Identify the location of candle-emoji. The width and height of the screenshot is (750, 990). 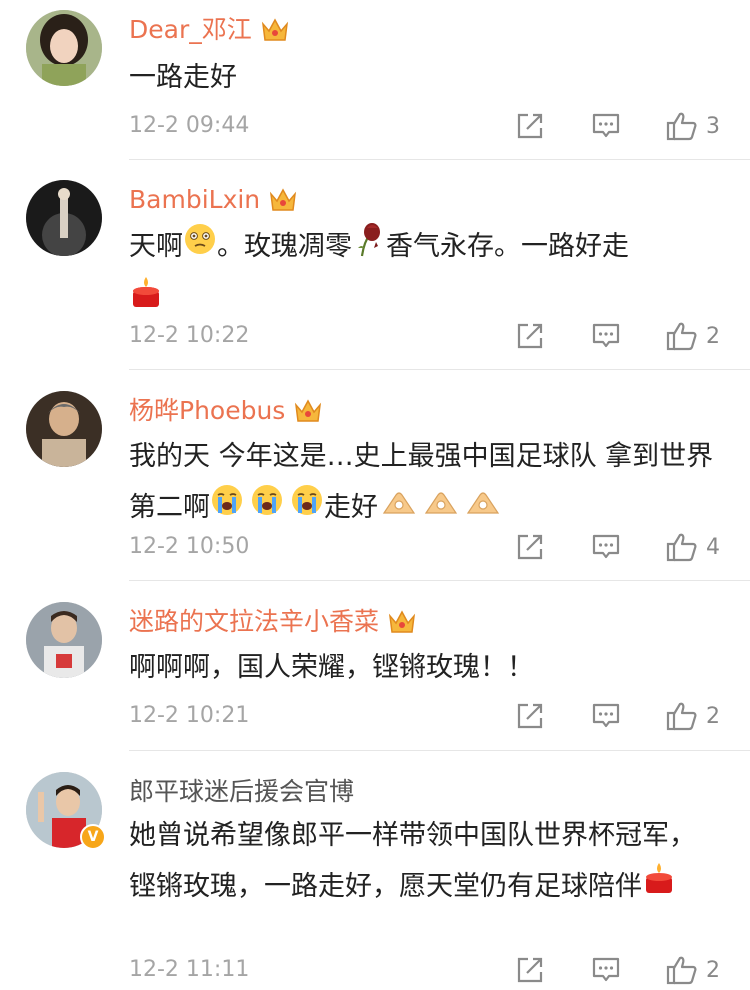
(659, 887).